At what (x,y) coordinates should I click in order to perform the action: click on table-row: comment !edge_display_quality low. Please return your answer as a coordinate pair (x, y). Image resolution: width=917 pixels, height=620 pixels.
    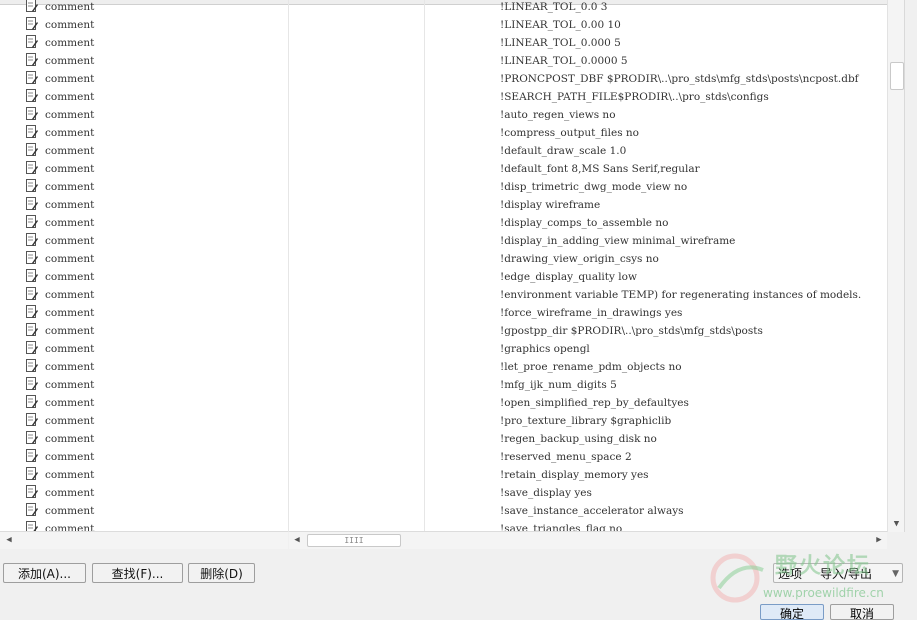
    Looking at the image, I should click on (443, 278).